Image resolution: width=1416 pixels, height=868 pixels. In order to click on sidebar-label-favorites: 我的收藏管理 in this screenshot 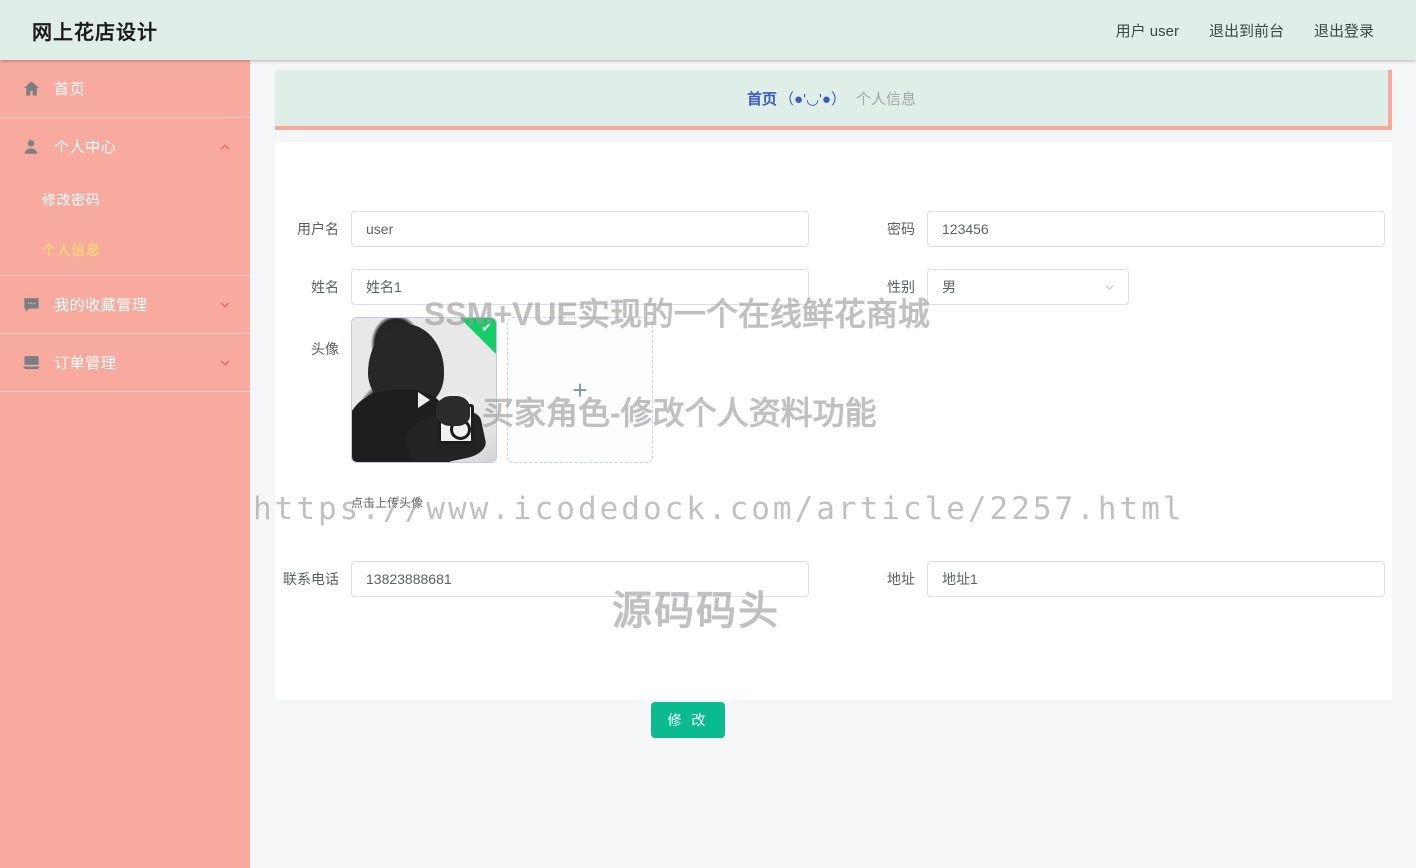, I will do `click(101, 305)`.